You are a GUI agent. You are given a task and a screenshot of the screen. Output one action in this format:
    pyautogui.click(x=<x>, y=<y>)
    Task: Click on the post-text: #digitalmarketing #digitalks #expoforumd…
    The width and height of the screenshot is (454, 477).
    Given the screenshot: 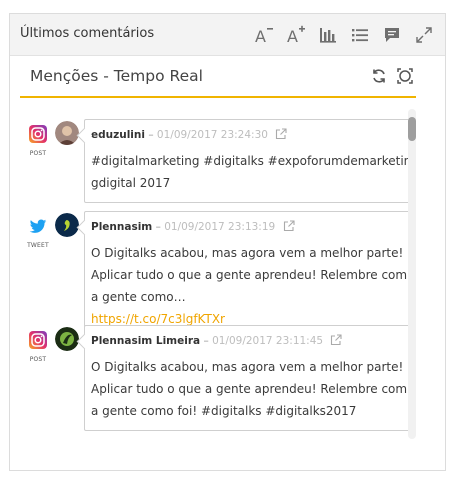 What is the action you would take?
    pyautogui.click(x=251, y=172)
    